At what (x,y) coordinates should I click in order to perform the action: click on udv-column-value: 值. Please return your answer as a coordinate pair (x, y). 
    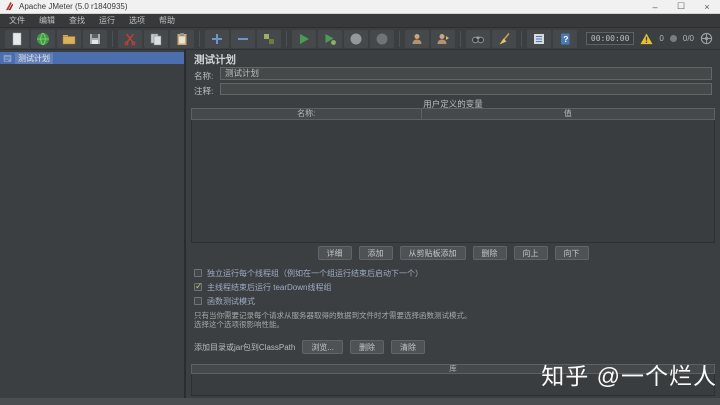
    Looking at the image, I should click on (567, 114).